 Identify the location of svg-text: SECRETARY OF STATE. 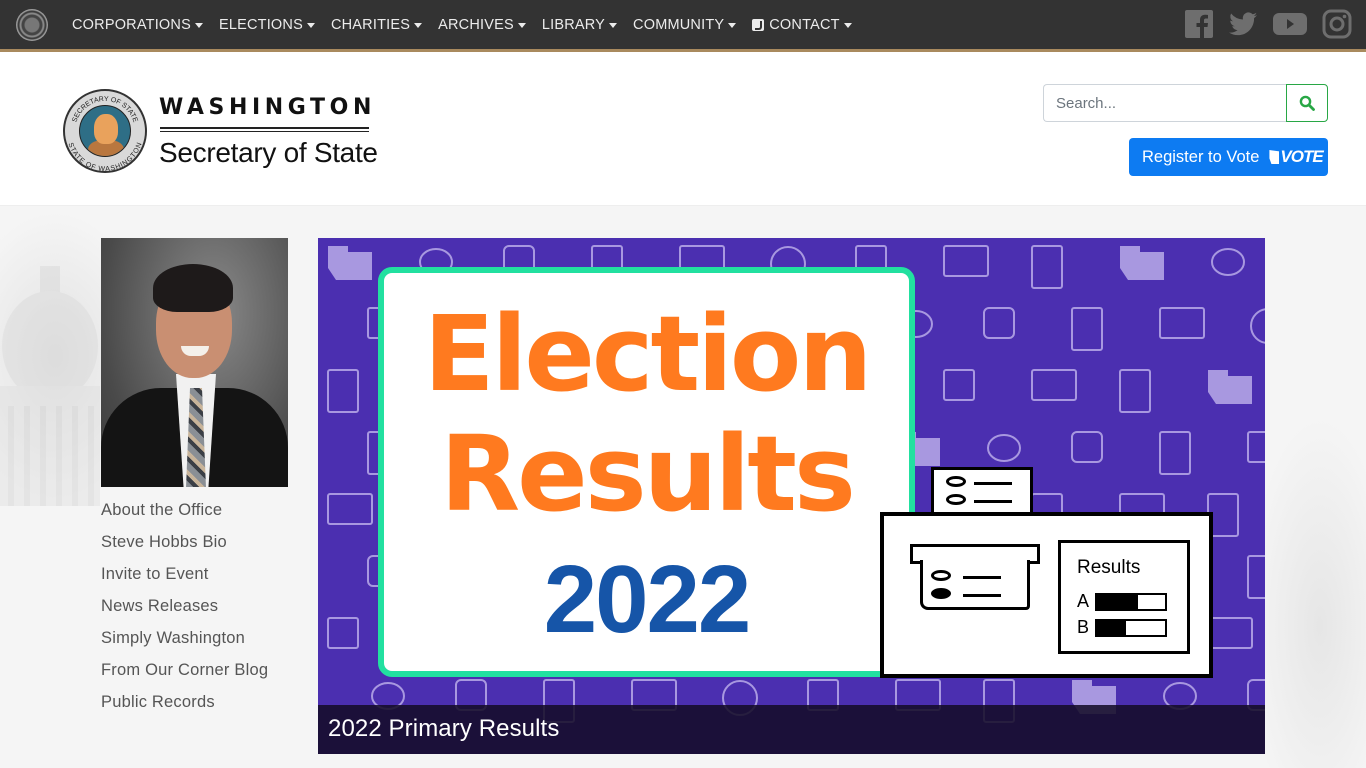
(104, 110).